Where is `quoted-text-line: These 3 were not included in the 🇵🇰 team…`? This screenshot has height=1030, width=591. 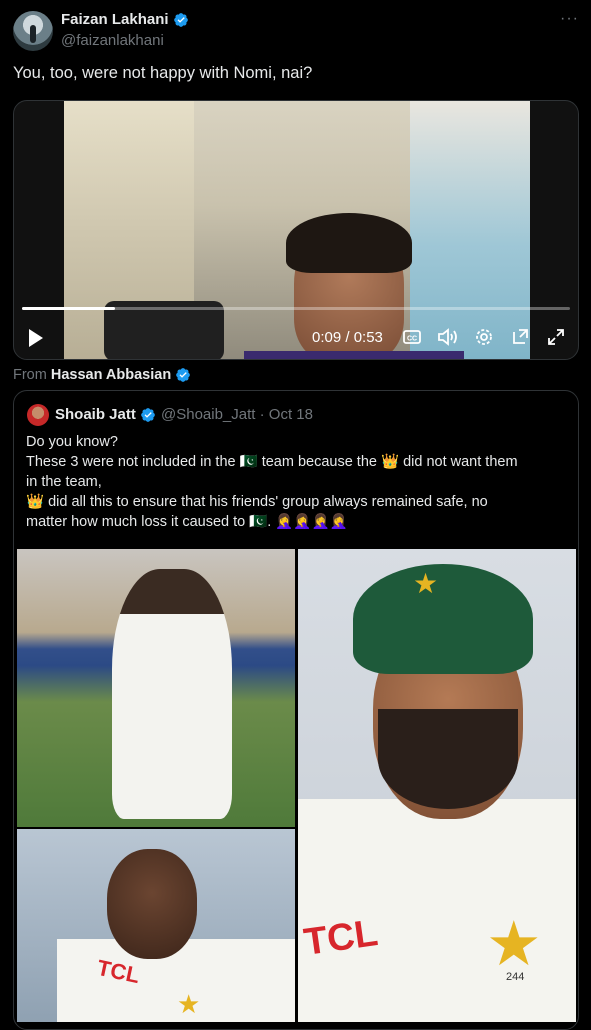
quoted-text-line: These 3 were not included in the 🇵🇰 team… is located at coordinates (272, 462).